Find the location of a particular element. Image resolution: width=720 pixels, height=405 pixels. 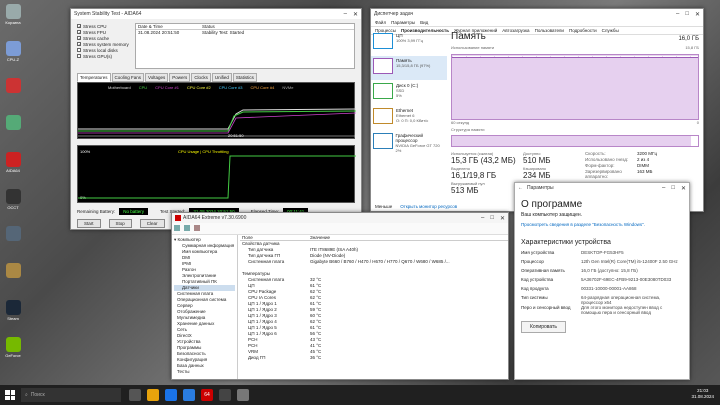

settings-titlebar: ← Параметры – □ ✕ is located at coordinates (602, 188).